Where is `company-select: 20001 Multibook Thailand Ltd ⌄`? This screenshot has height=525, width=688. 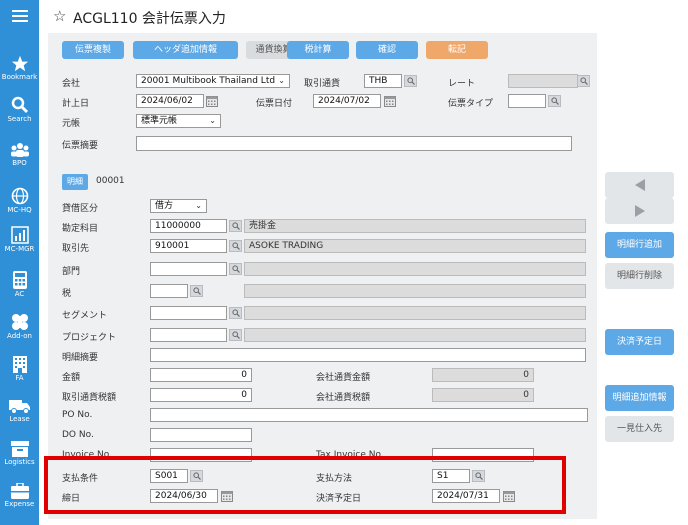
company-select: 20001 Multibook Thailand Ltd ⌄ is located at coordinates (213, 81).